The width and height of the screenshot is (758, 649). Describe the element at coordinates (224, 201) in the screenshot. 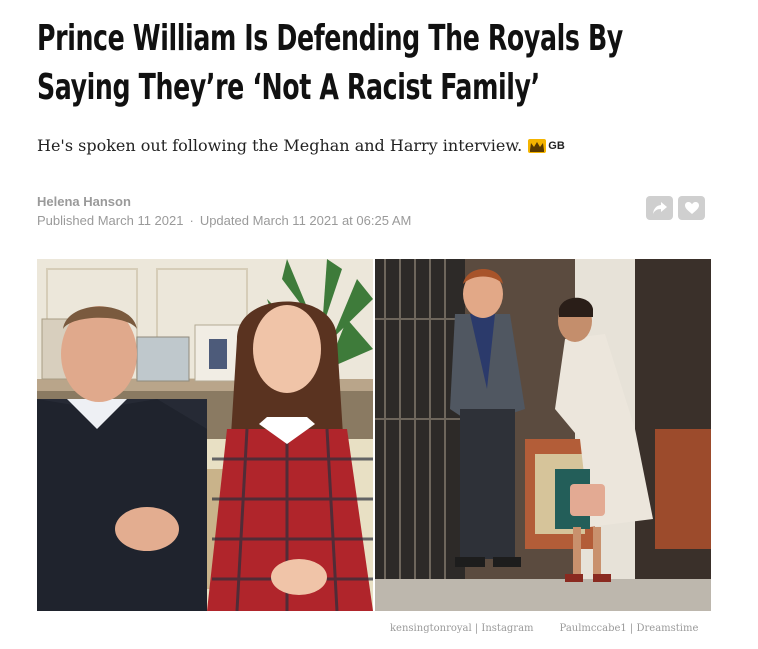

I see `author-name: Helena Hanson` at that location.